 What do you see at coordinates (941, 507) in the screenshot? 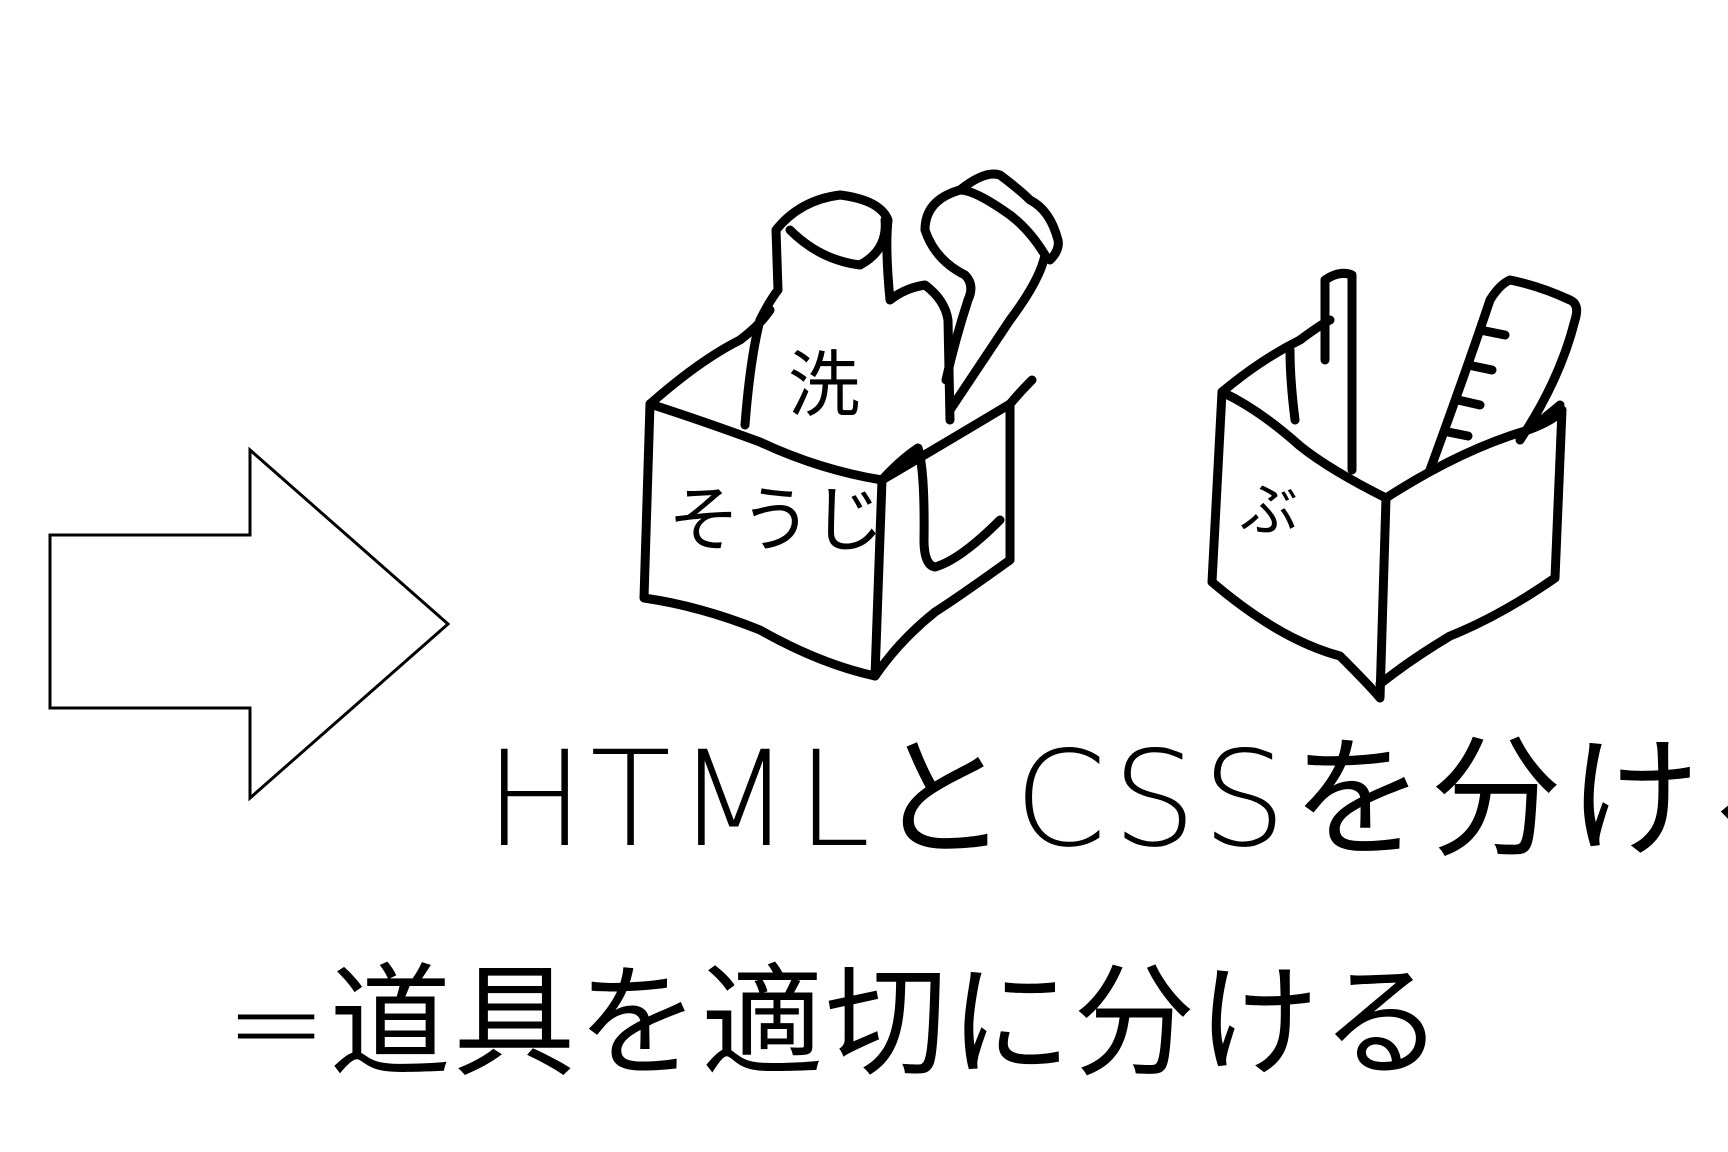
I see `box-left-flap-front` at bounding box center [941, 507].